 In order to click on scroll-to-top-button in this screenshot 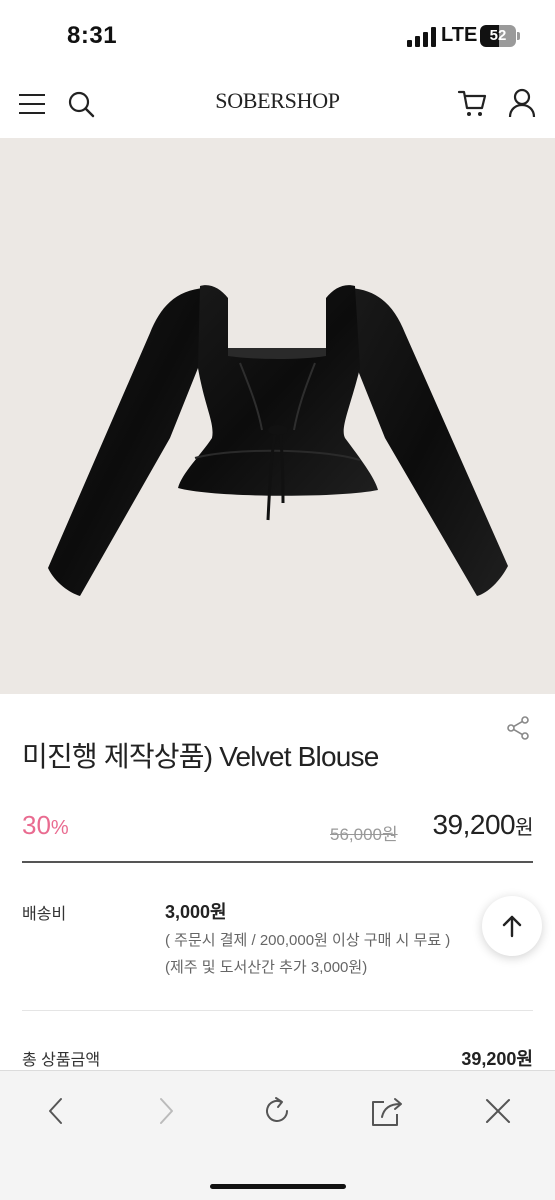, I will do `click(512, 926)`.